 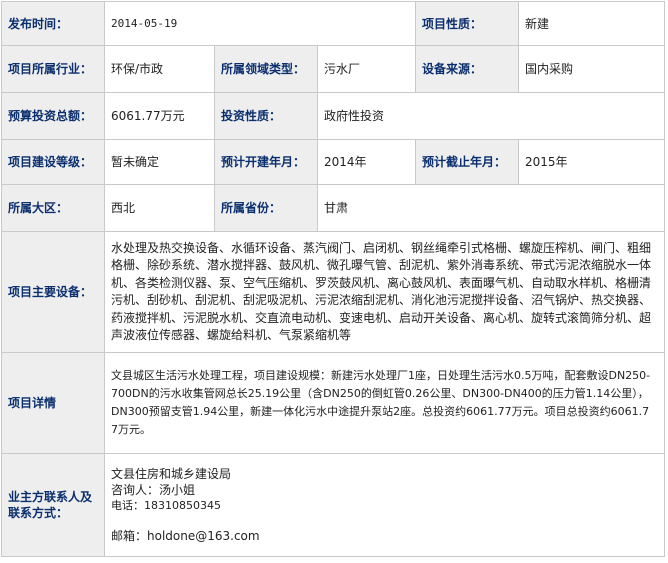 What do you see at coordinates (159, 162) in the screenshot?
I see `level-value: 暂未确定` at bounding box center [159, 162].